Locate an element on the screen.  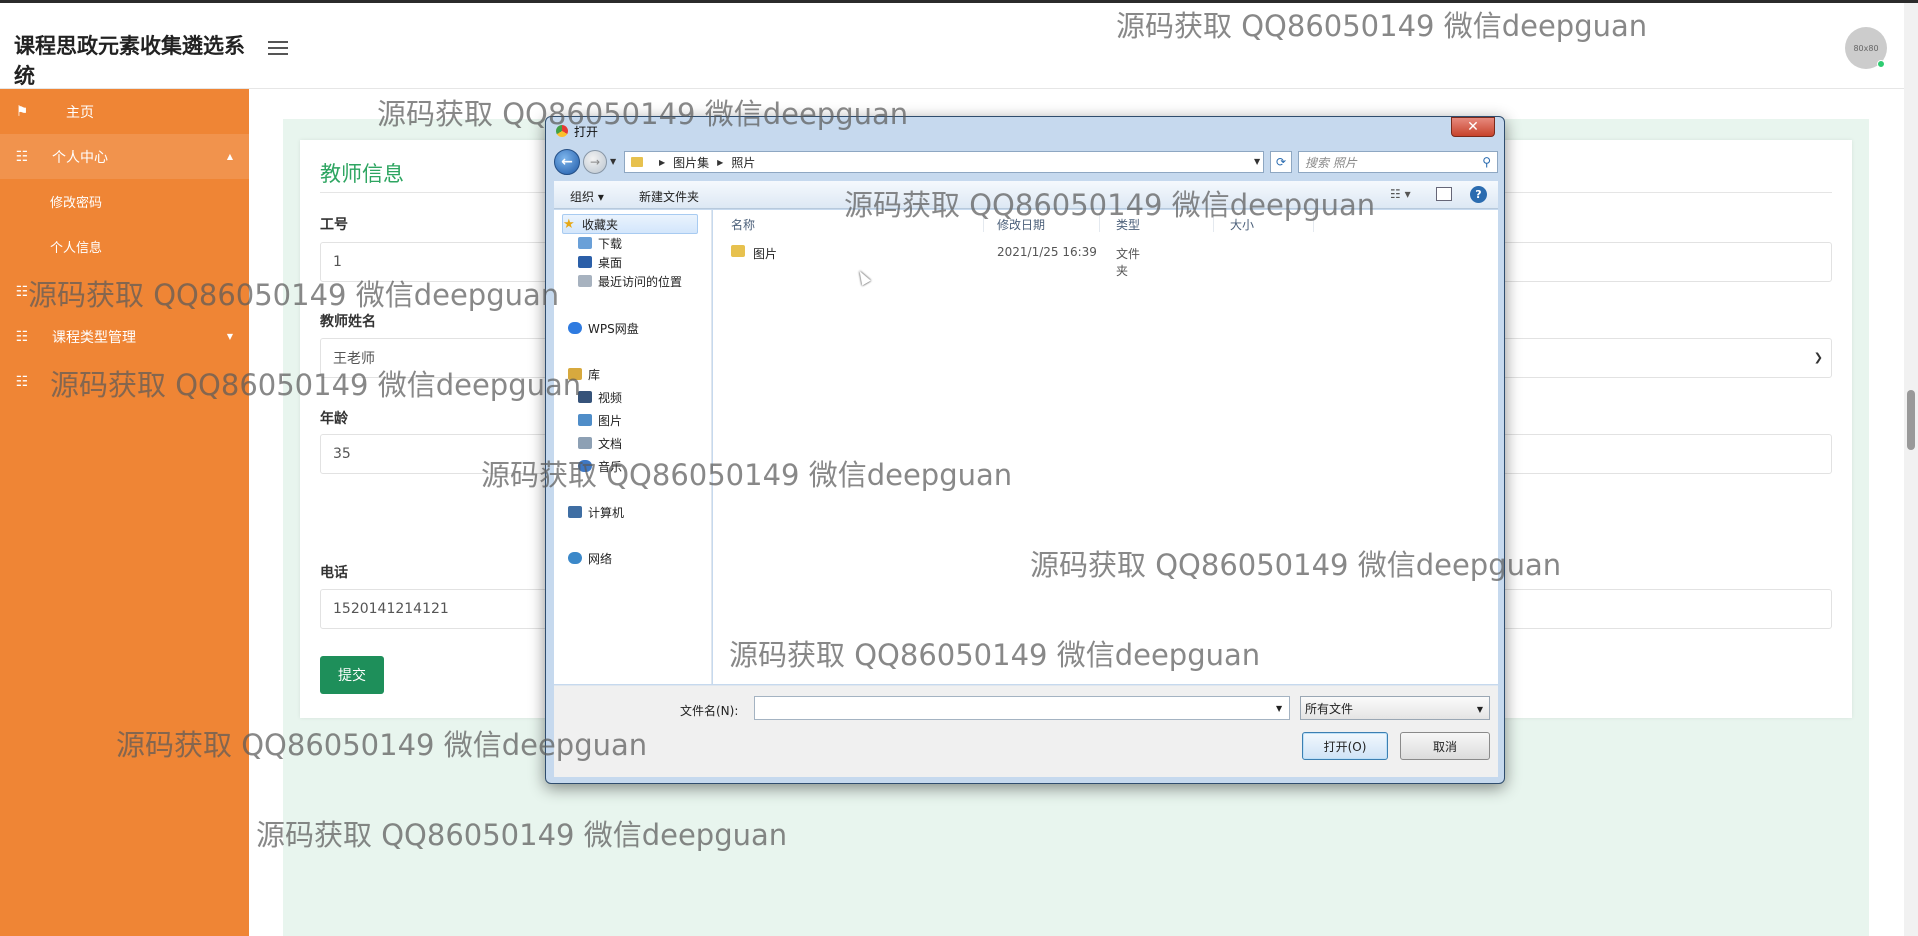
new-folder-button: 新建文件夹 is located at coordinates (669, 196).